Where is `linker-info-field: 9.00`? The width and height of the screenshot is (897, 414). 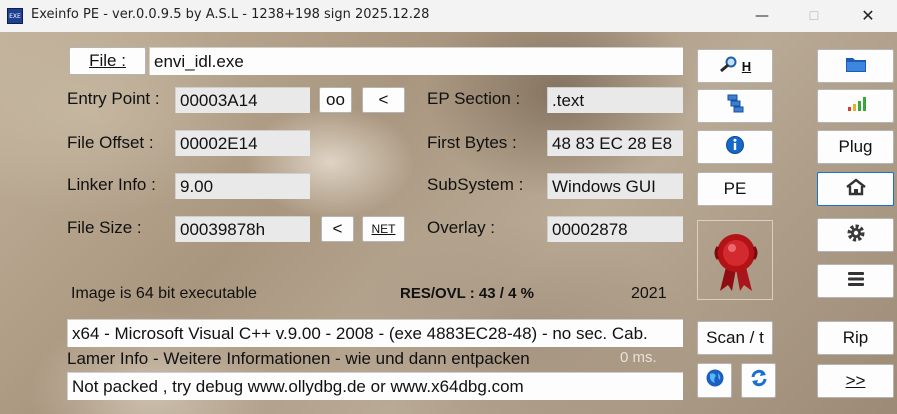 linker-info-field: 9.00 is located at coordinates (242, 186).